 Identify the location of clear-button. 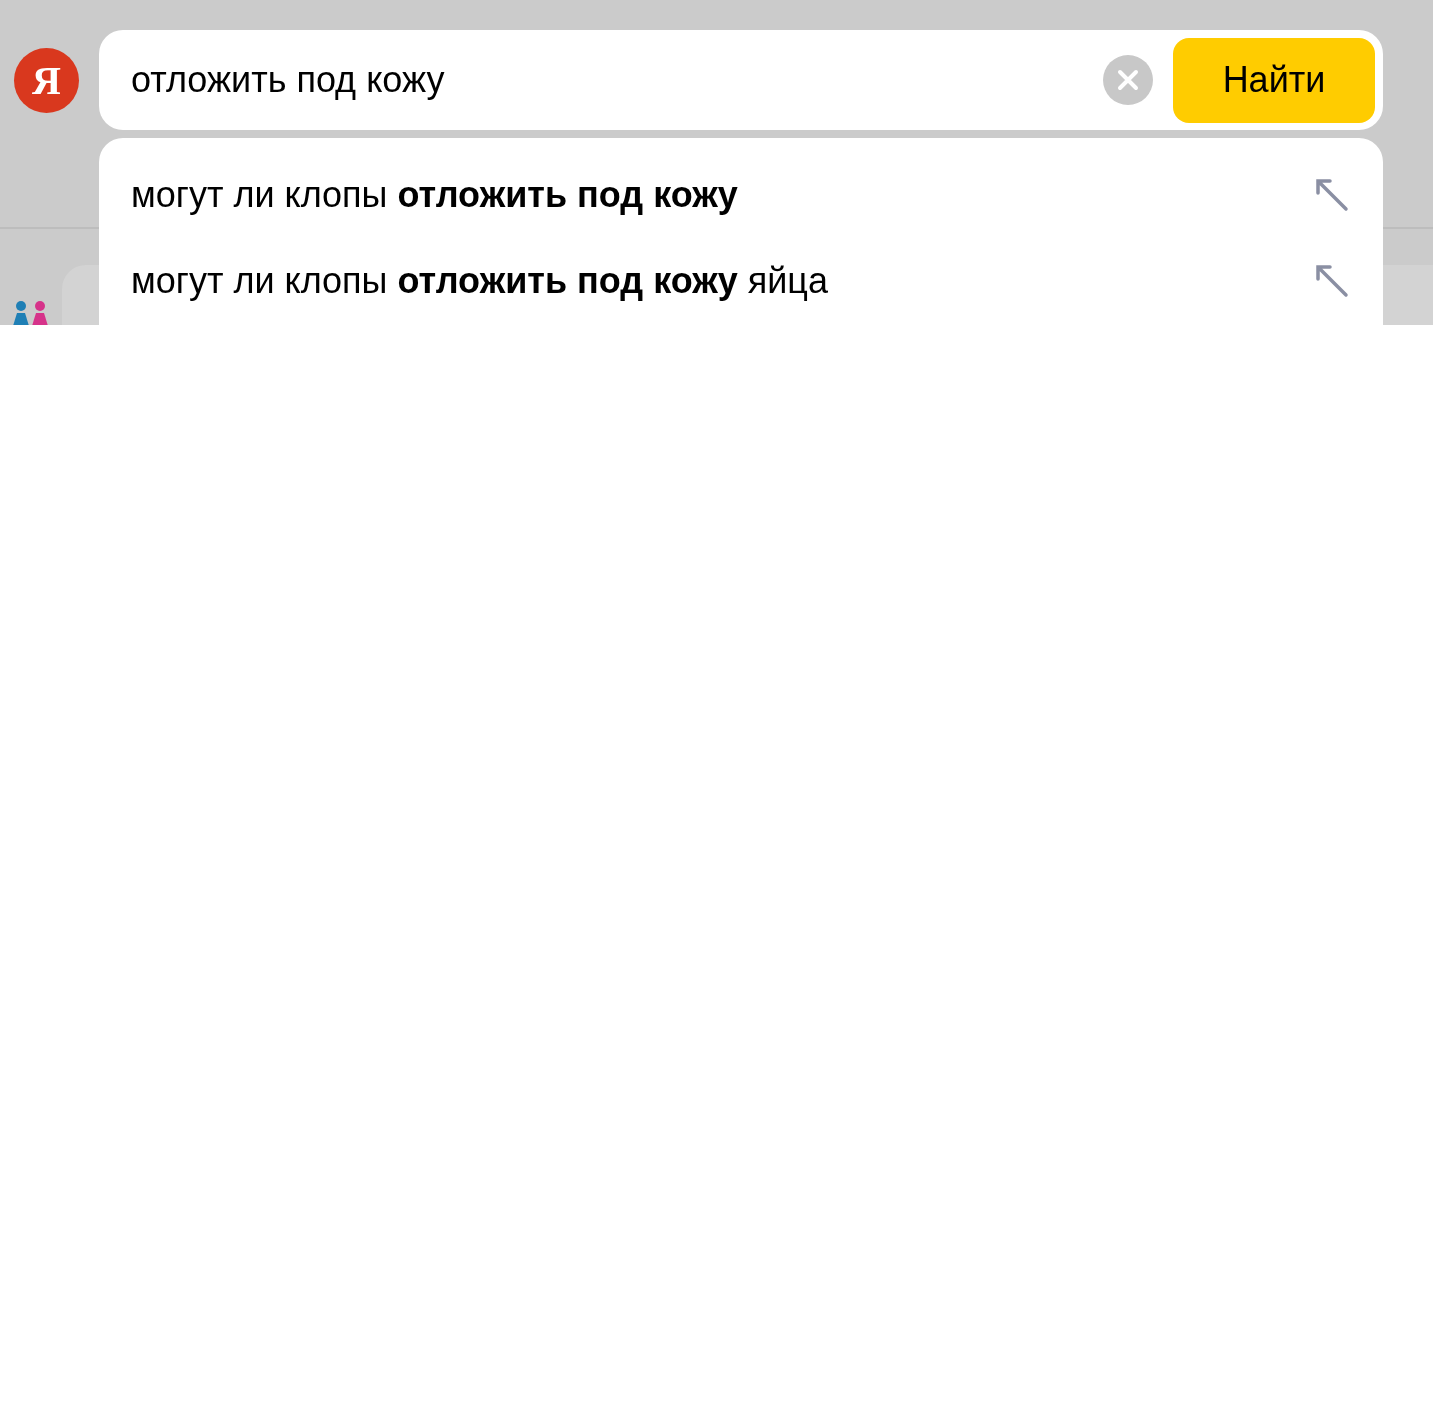
(1128, 80).